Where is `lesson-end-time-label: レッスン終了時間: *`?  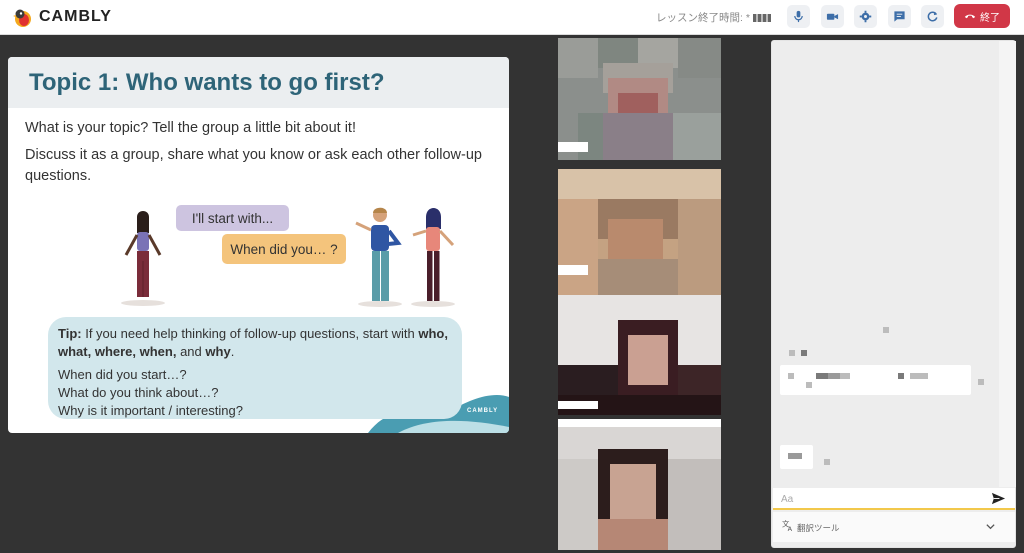 lesson-end-time-label: レッスン終了時間: * is located at coordinates (703, 18).